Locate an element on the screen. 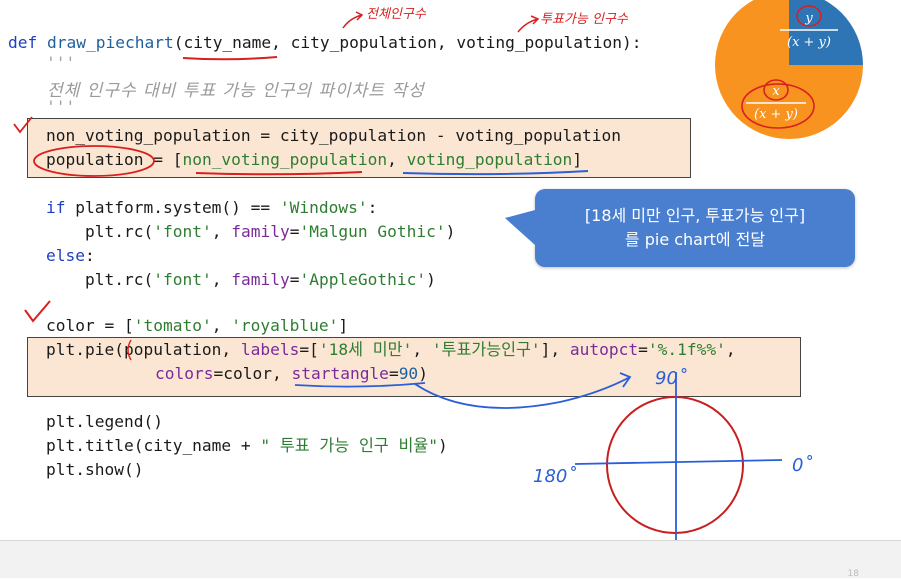  string-font: 'font' is located at coordinates (182, 231).